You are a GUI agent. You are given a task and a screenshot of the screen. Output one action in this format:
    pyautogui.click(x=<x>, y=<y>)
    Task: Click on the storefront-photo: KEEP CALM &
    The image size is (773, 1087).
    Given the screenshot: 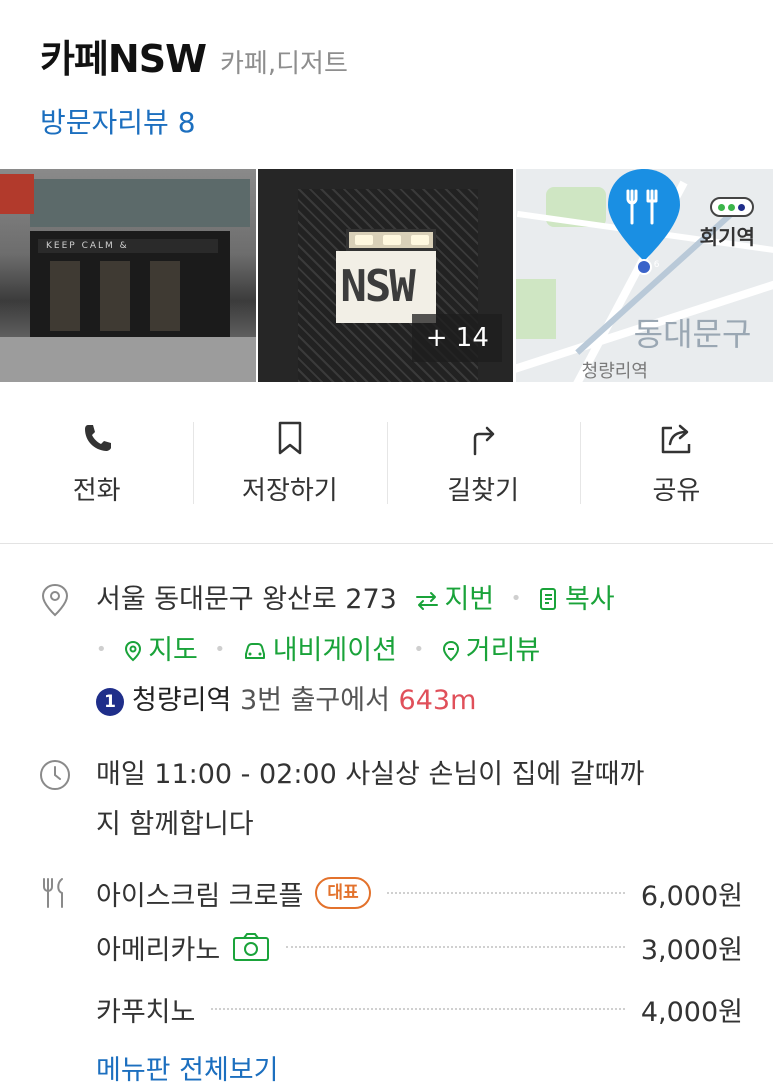 What is the action you would take?
    pyautogui.click(x=128, y=275)
    